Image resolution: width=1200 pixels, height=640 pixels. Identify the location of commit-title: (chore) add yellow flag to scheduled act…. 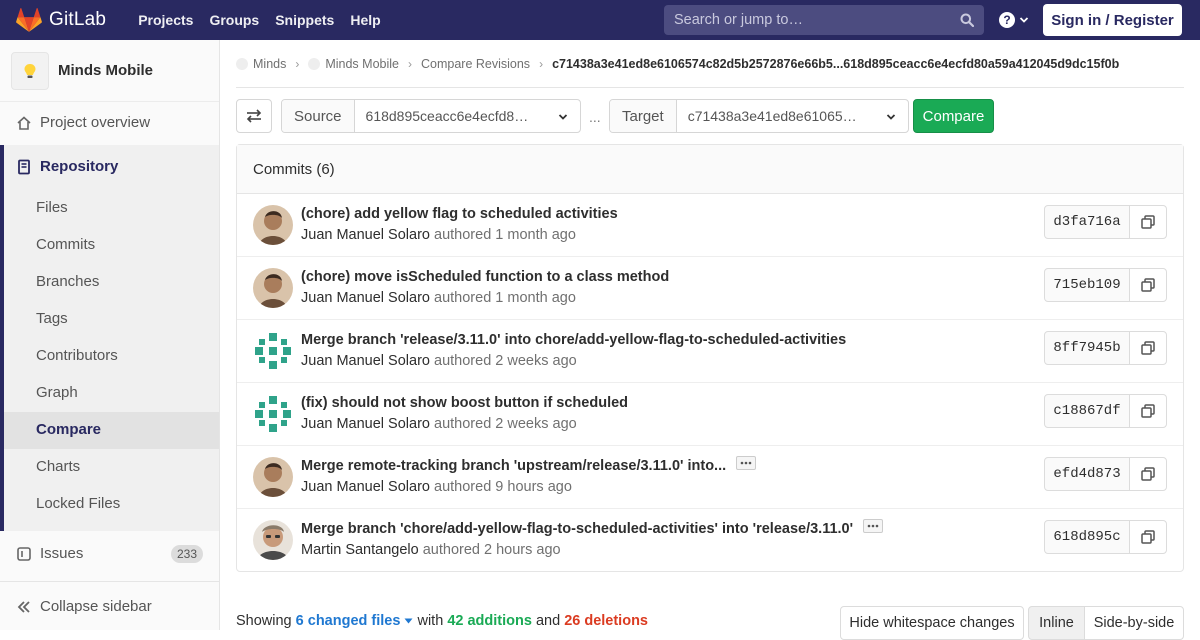
(459, 214).